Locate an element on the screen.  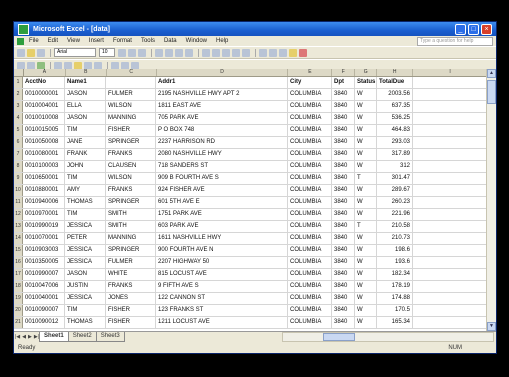
table-cell: 601 5TH AVE E is located at coordinates (222, 202).